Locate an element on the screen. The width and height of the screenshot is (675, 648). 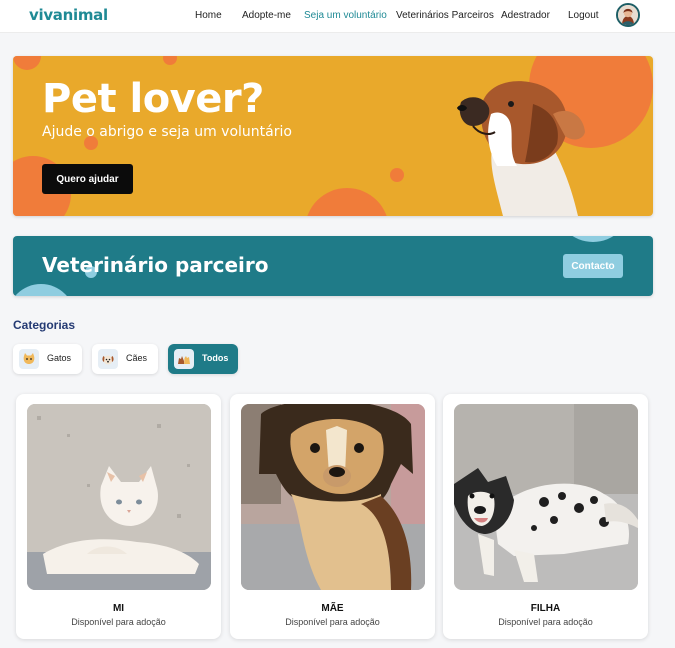
vet-banner-title: Veterinário parceiro is located at coordinates (155, 265).